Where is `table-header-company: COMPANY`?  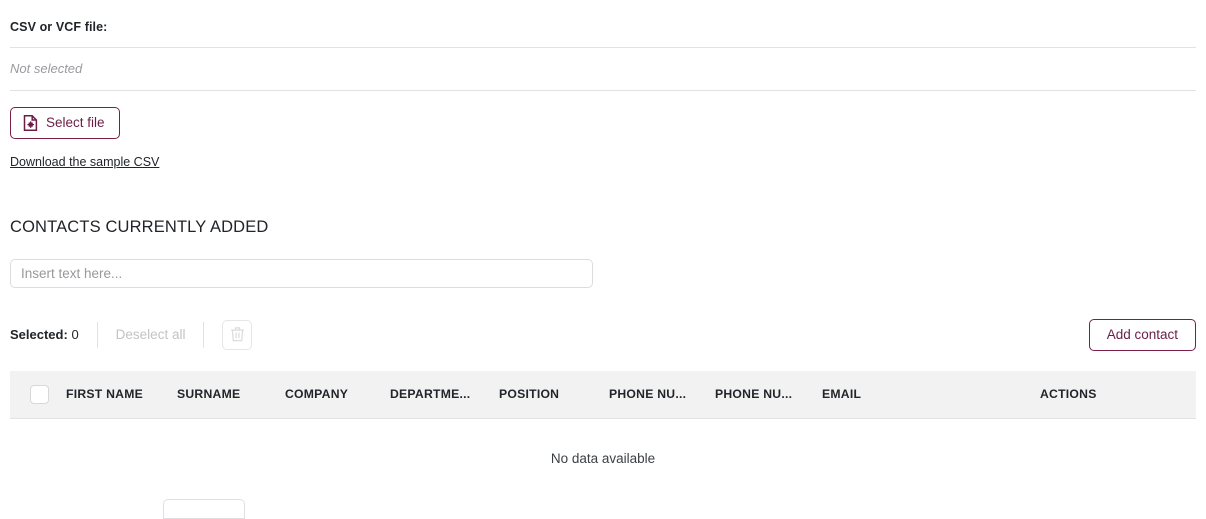
table-header-company: COMPANY is located at coordinates (337, 394).